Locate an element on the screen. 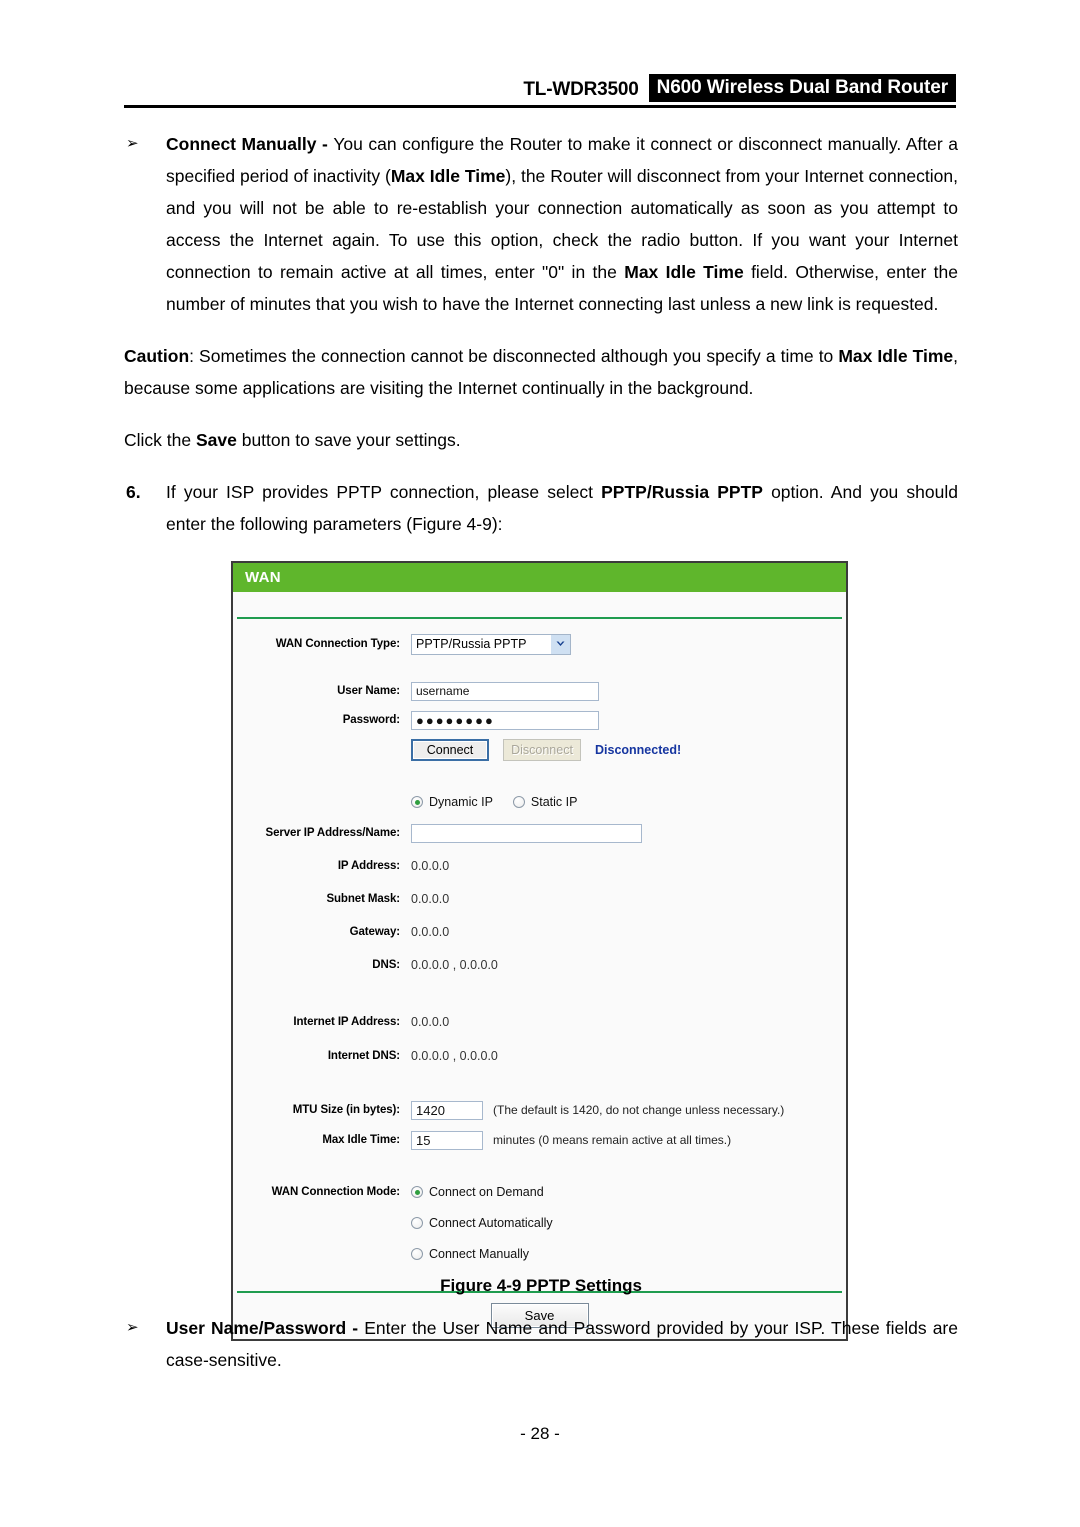  save-bold: Save is located at coordinates (216, 440).